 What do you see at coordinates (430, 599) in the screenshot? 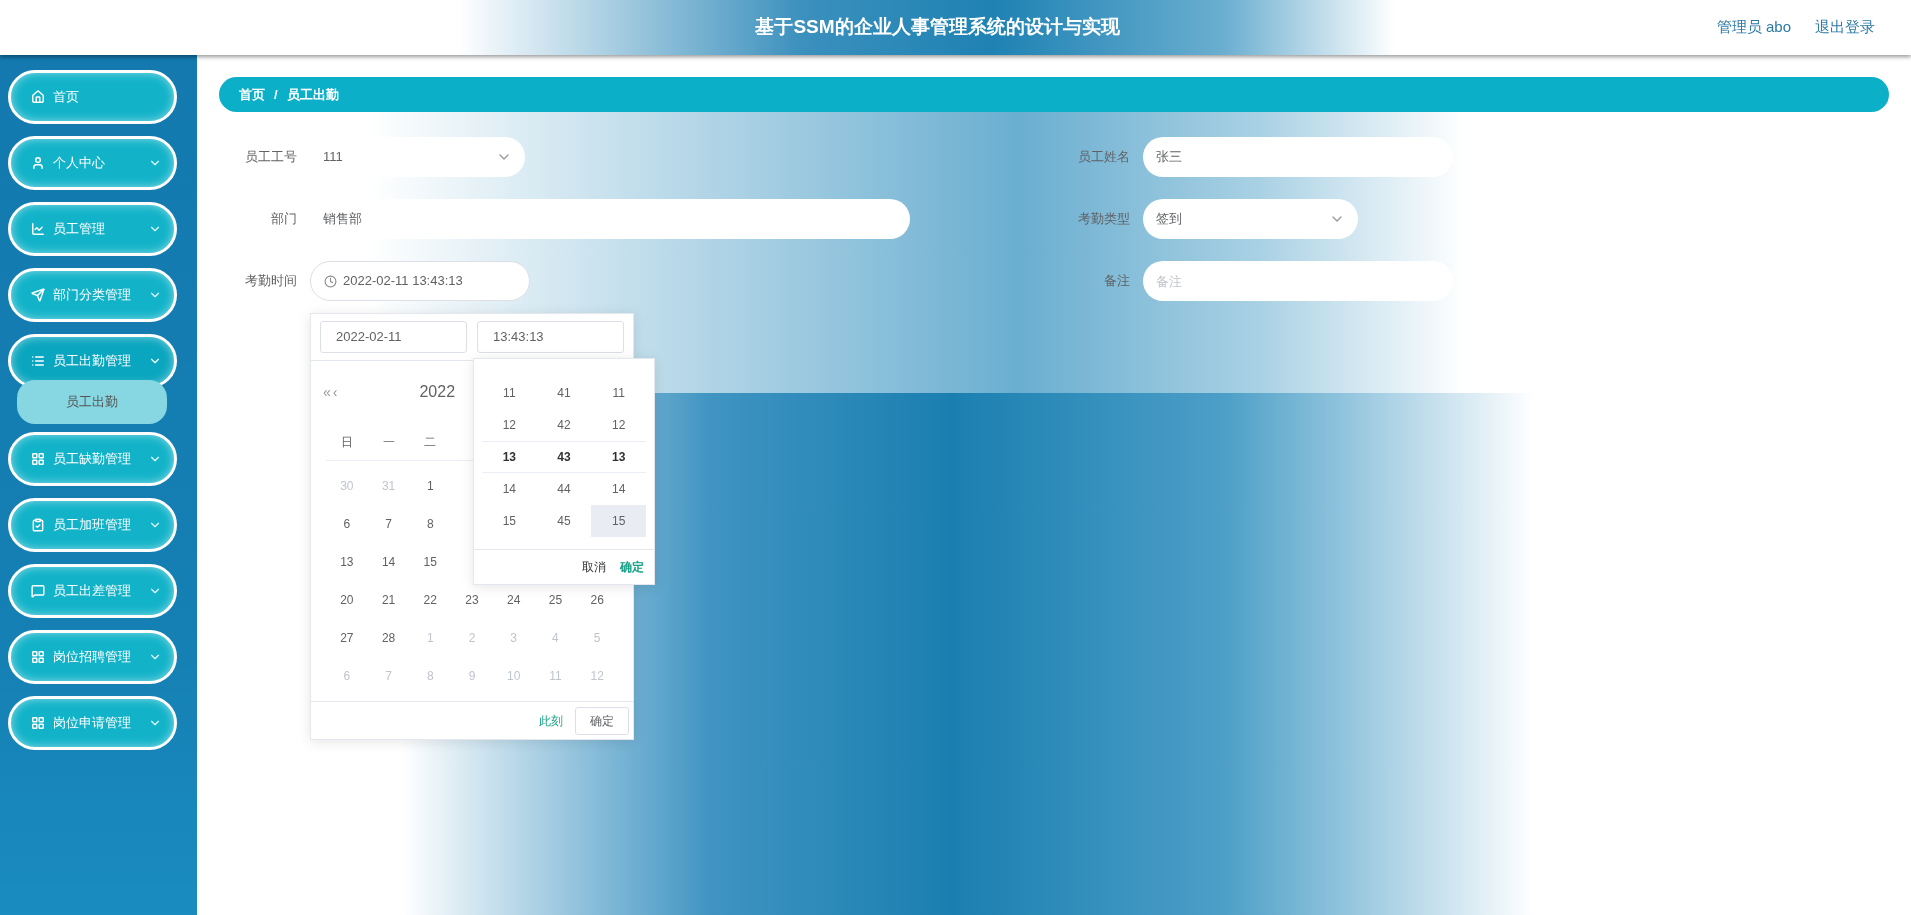
I see `calendar-day: 22` at bounding box center [430, 599].